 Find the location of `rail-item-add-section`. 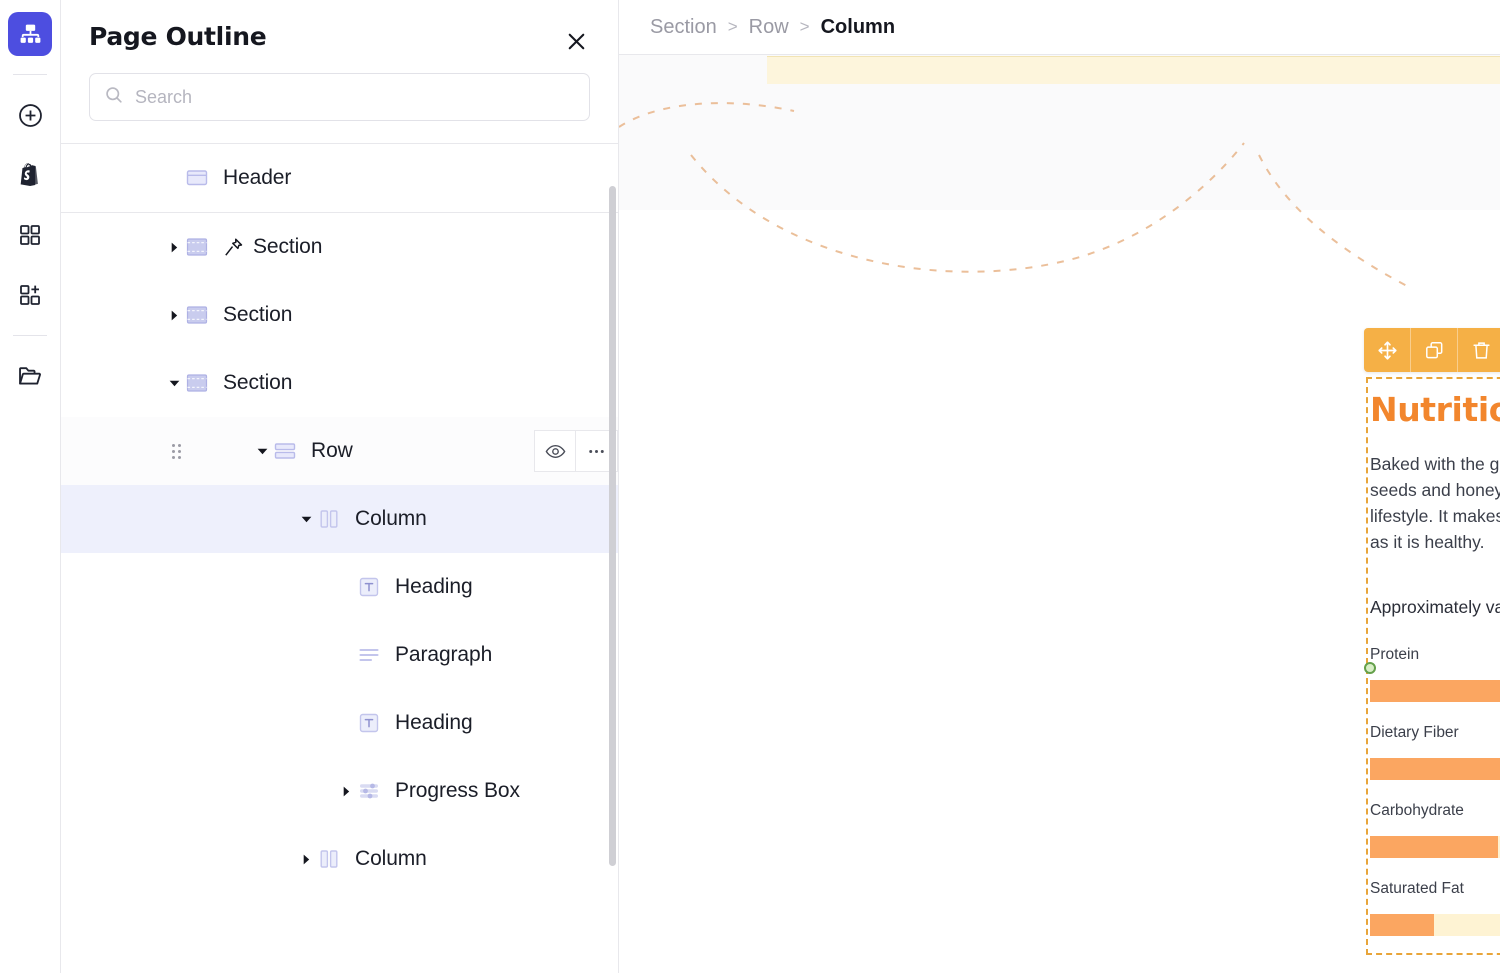

rail-item-add-section is located at coordinates (30, 295).